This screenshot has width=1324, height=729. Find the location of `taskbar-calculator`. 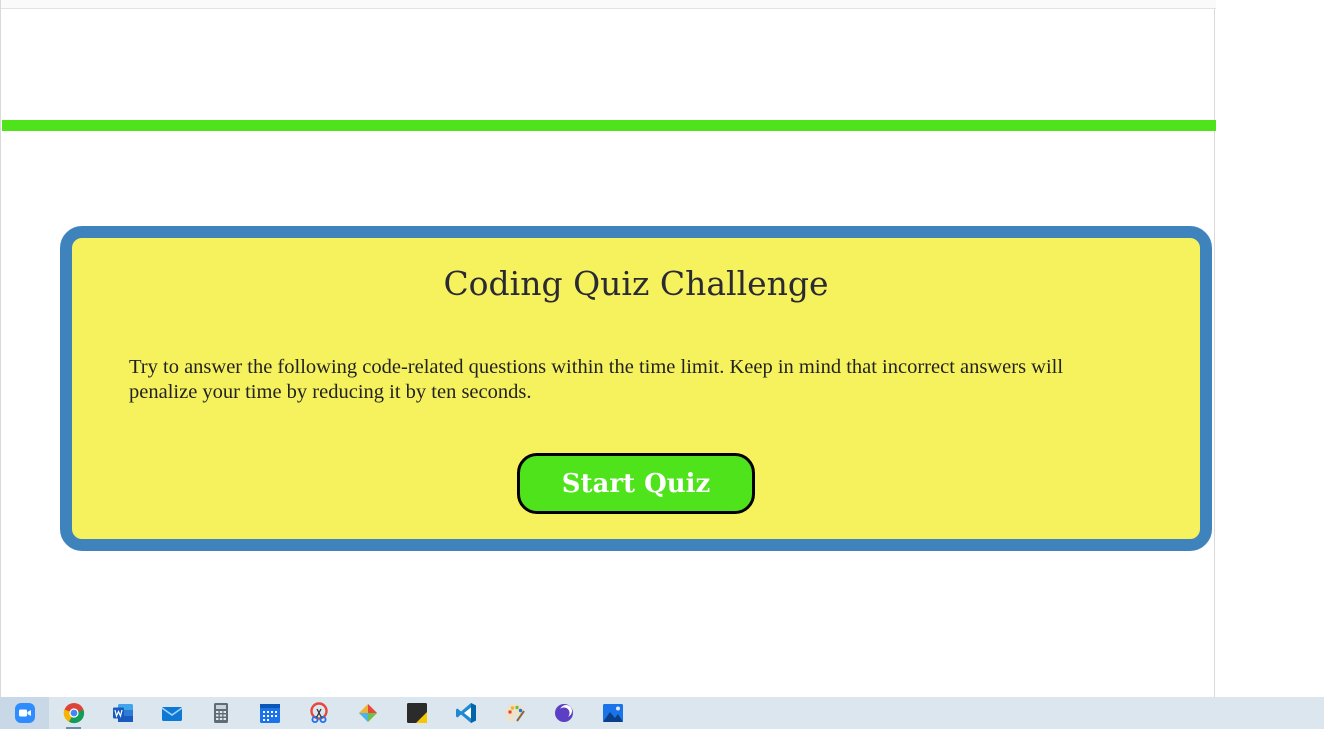

taskbar-calculator is located at coordinates (220, 713).